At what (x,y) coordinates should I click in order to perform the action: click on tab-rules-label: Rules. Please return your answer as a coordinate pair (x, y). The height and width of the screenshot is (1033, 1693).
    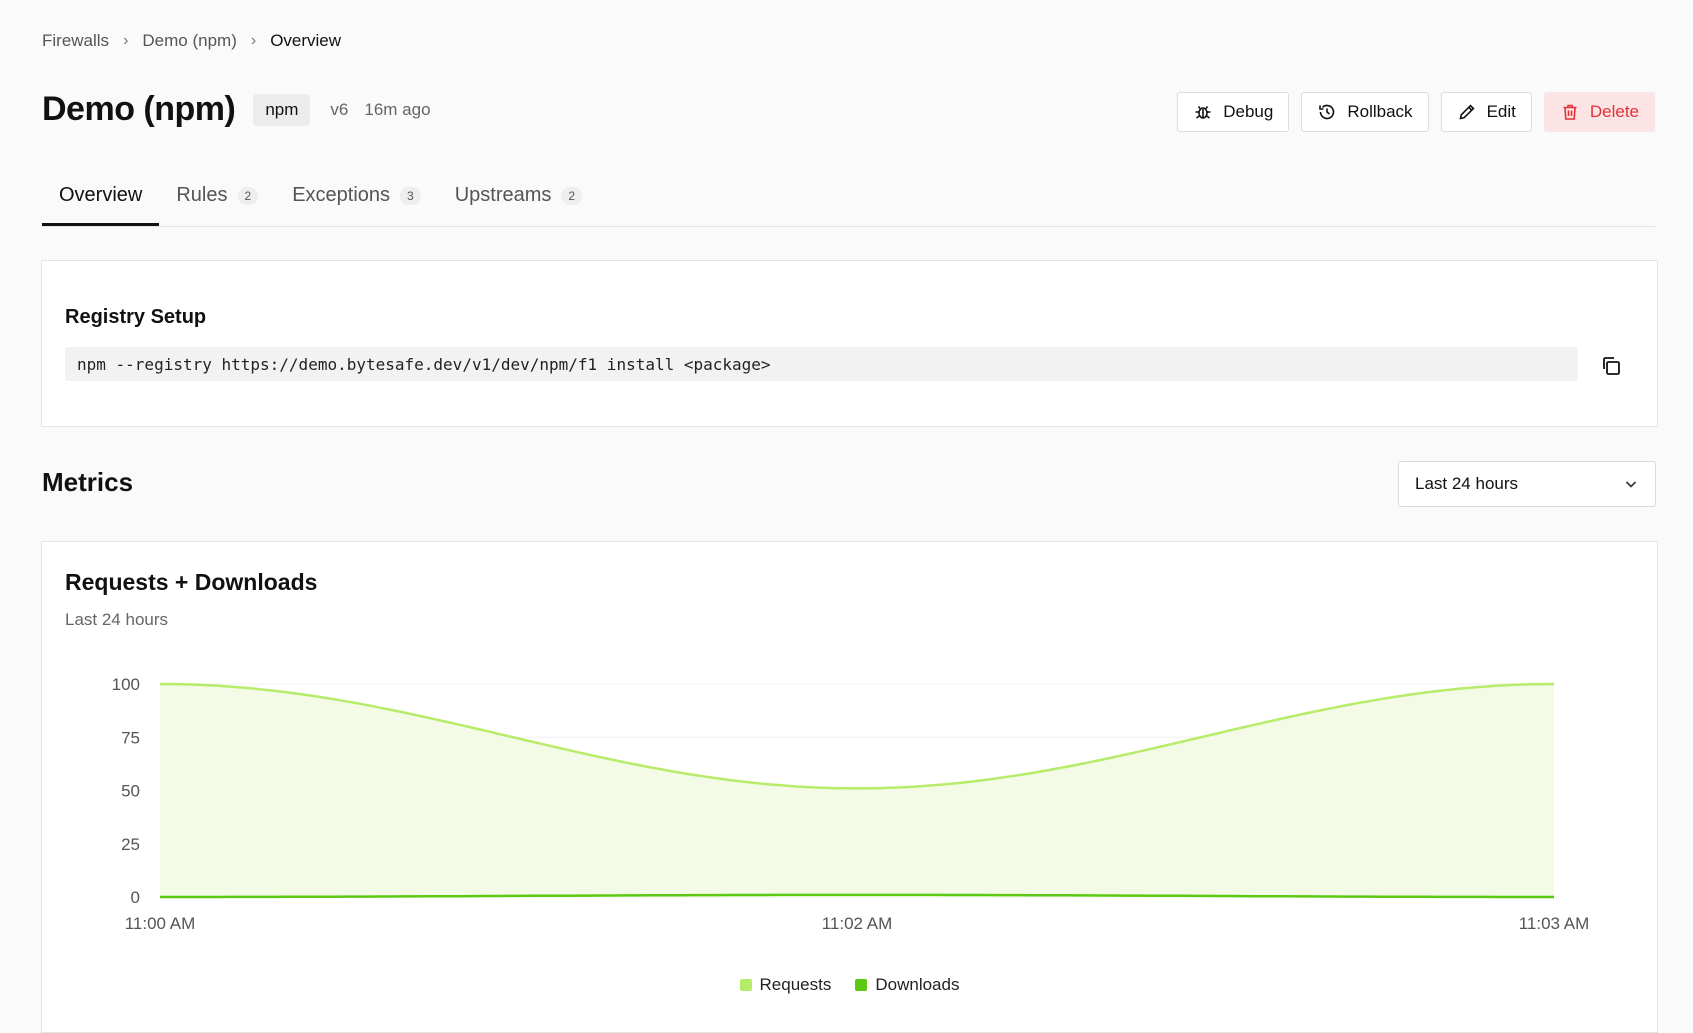
    Looking at the image, I should click on (202, 195).